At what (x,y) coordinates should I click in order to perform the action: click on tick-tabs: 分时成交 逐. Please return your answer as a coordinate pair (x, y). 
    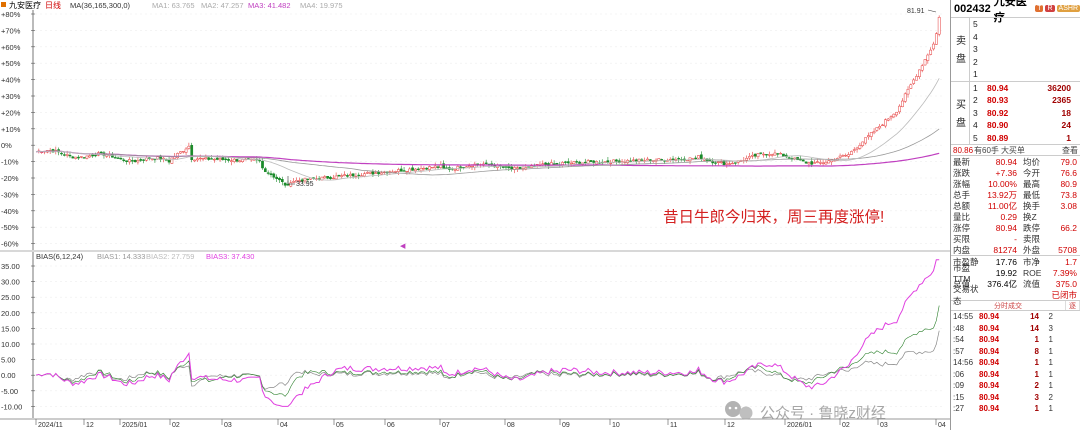
    Looking at the image, I should click on (1015, 305).